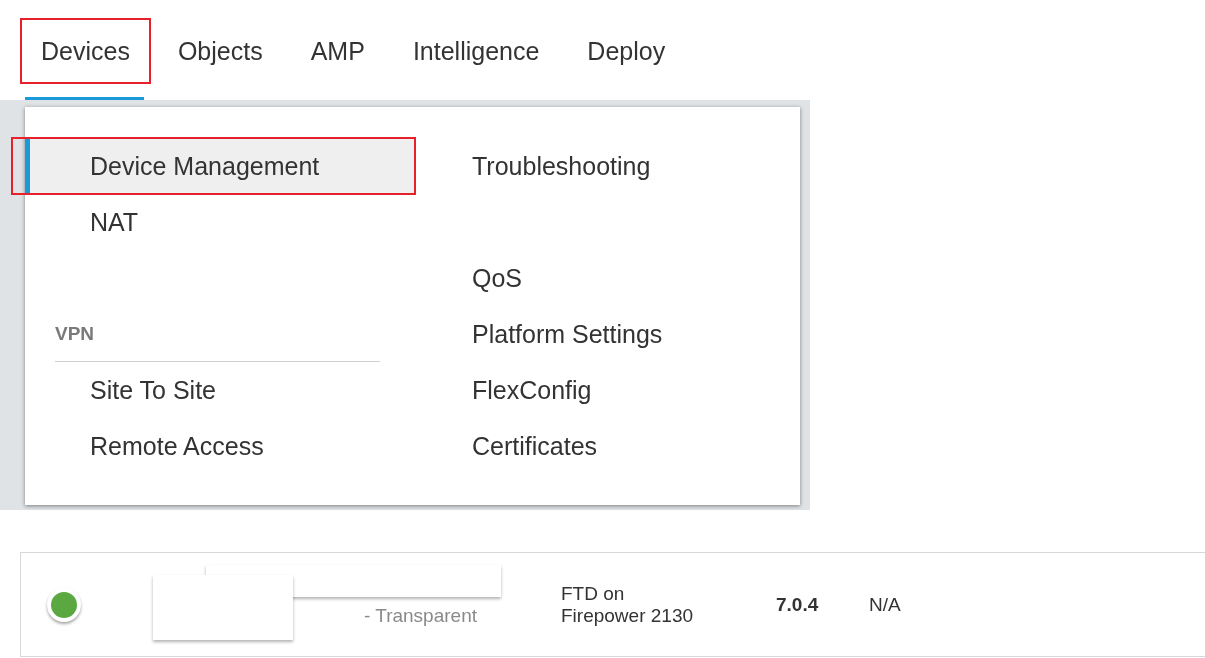 The height and width of the screenshot is (658, 1205). Describe the element at coordinates (220, 446) in the screenshot. I see `menu-item: Remote Access` at that location.